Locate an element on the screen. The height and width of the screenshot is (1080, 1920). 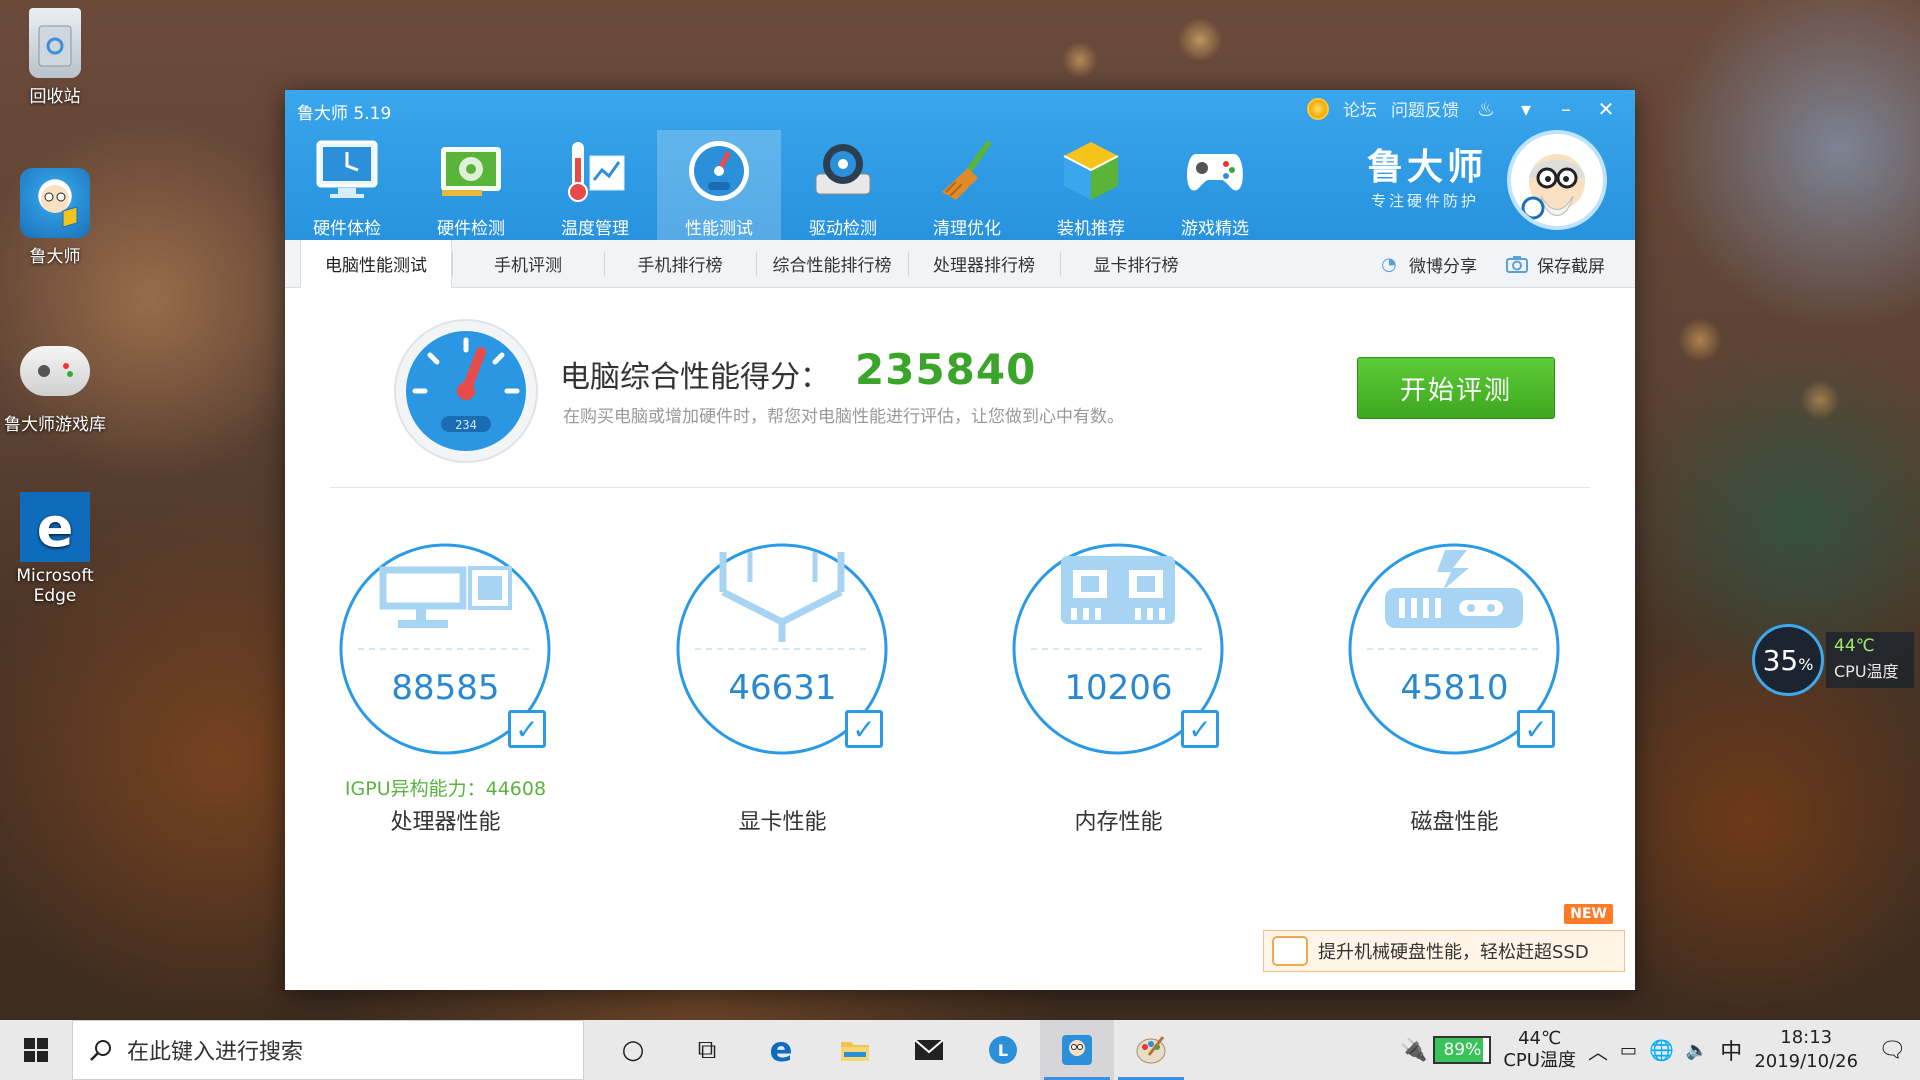
network-globe-icon: 🌐 is located at coordinates (1661, 1050).